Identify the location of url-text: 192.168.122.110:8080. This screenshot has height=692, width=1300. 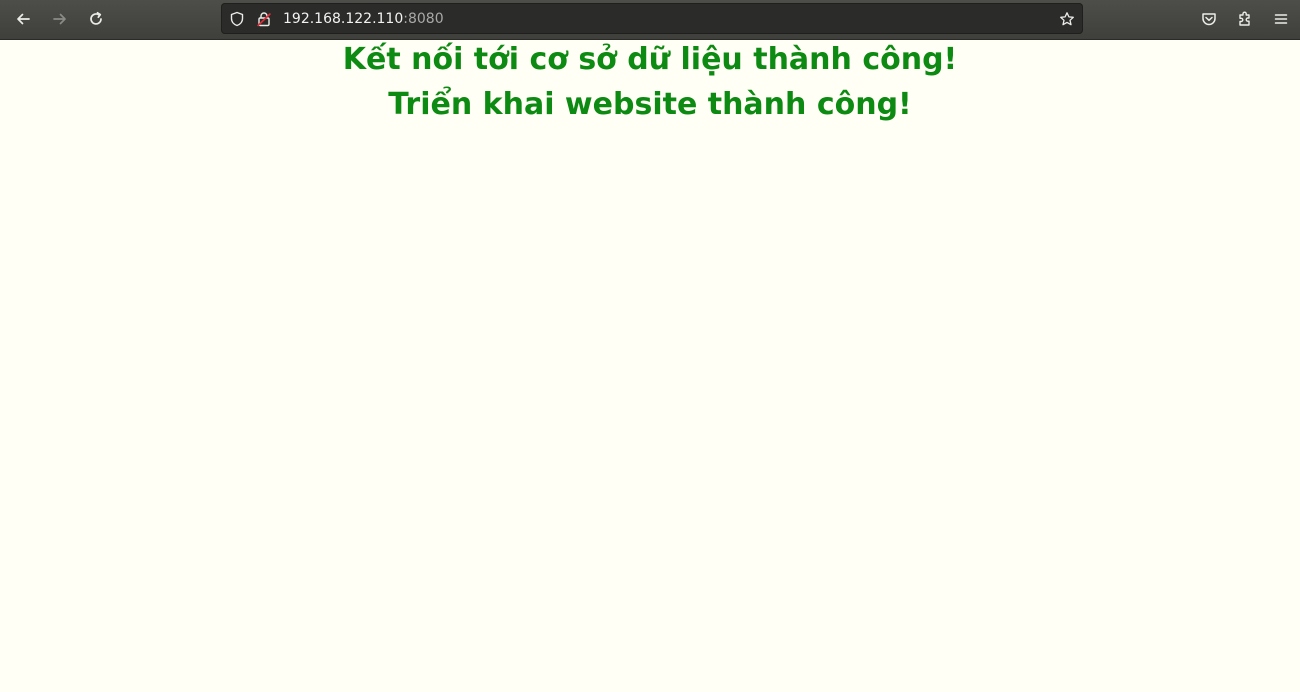
(363, 19).